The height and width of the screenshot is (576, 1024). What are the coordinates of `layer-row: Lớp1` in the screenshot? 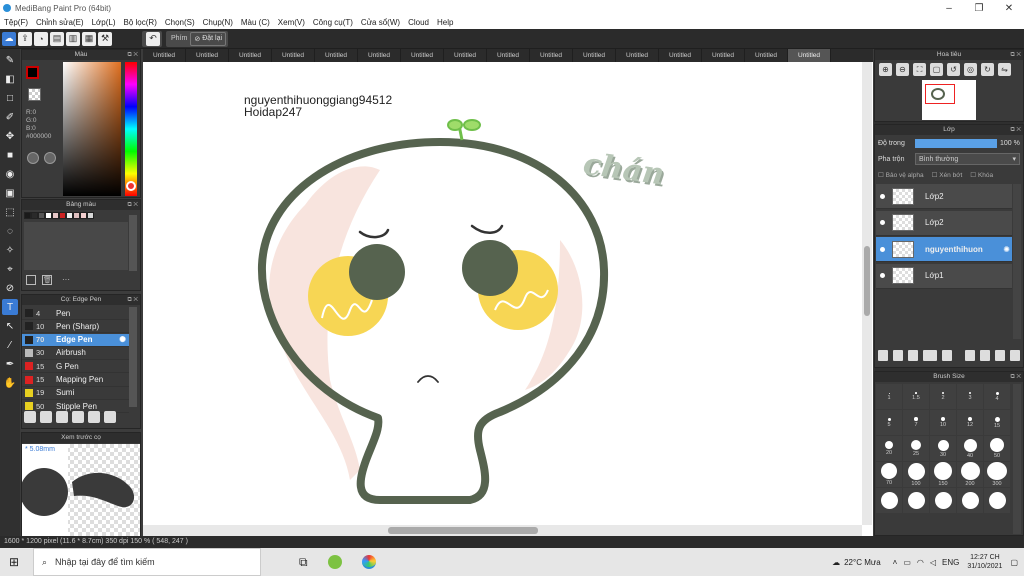 It's located at (944, 276).